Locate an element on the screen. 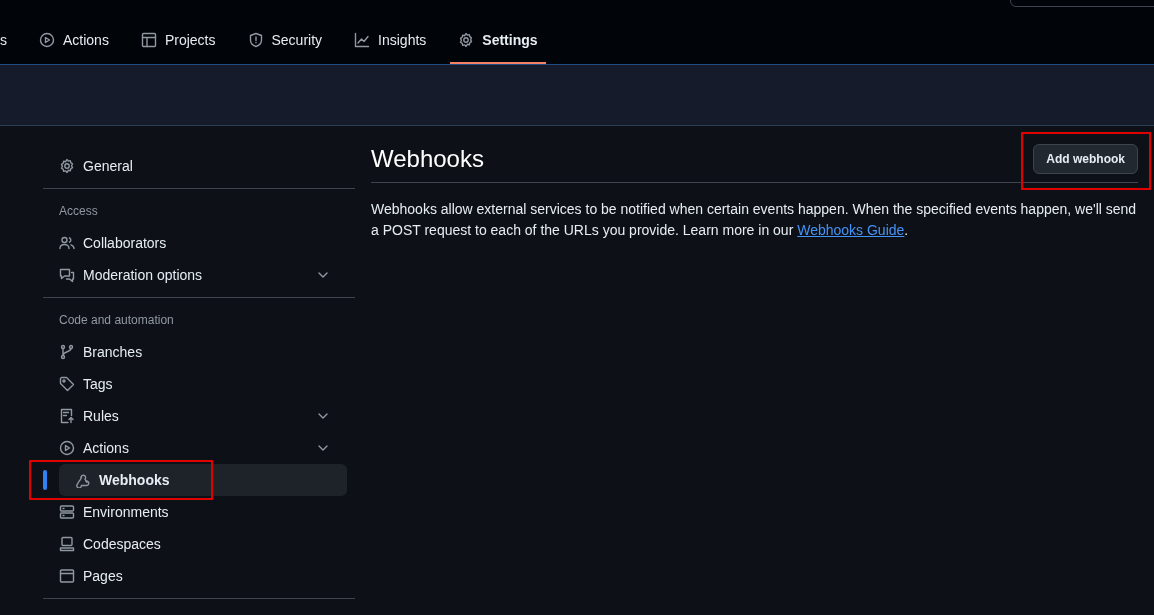  branch-icon is located at coordinates (67, 352).